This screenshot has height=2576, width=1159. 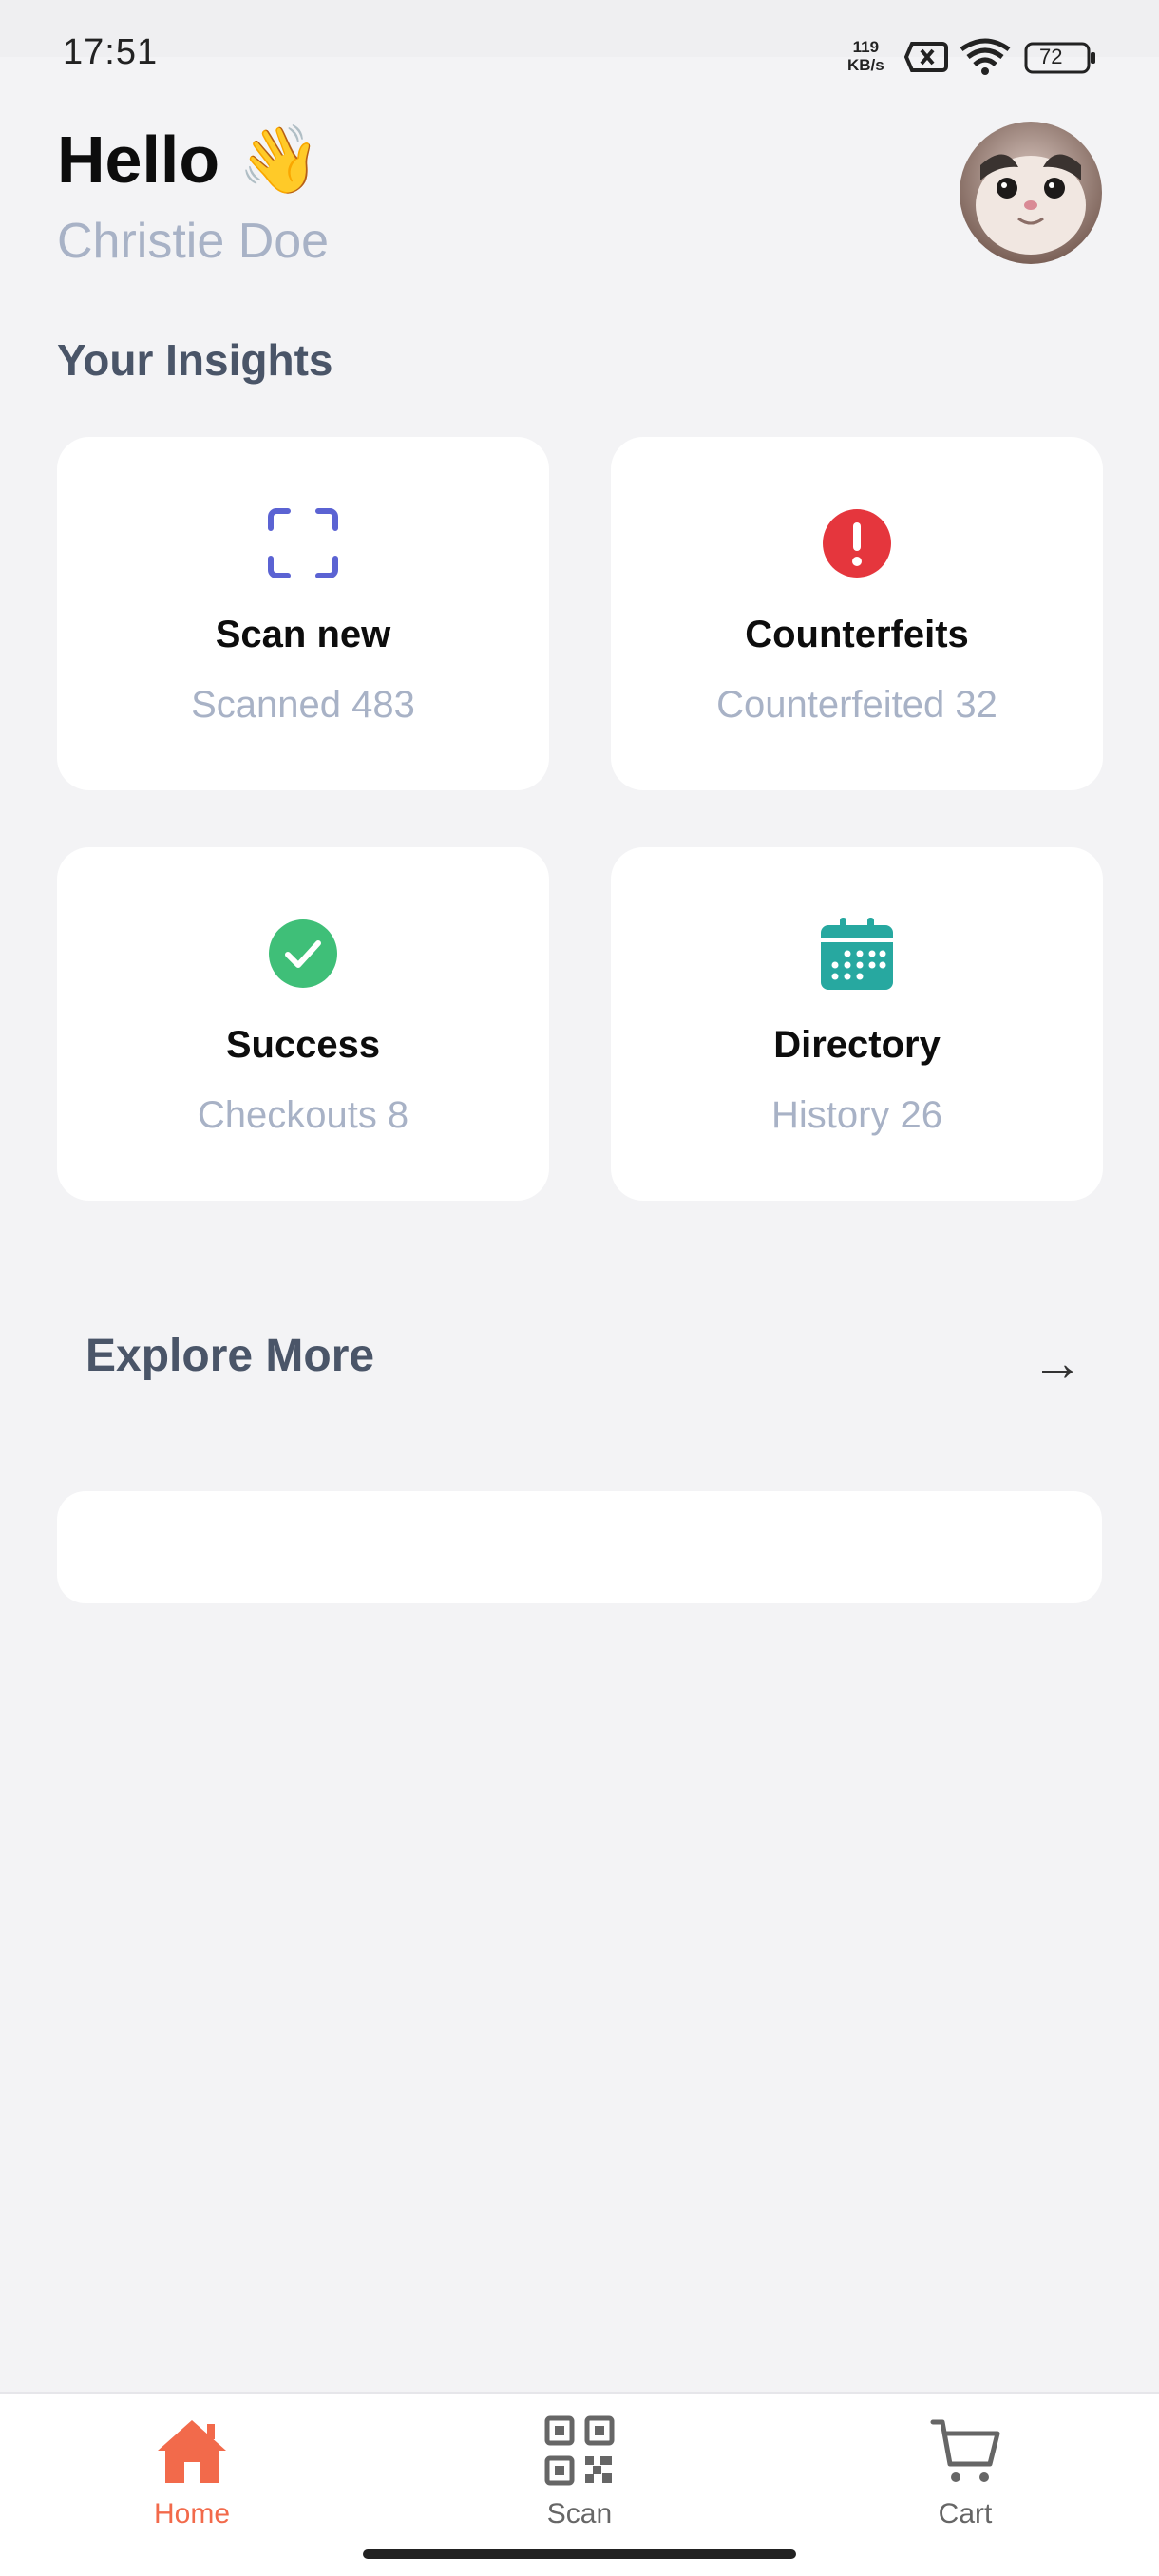 I want to click on insights-title: Your Insights, so click(x=195, y=360).